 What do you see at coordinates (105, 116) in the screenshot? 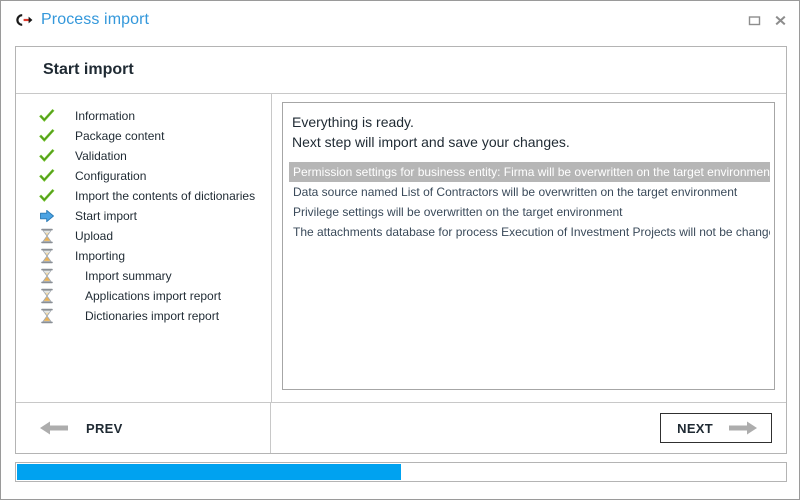
I see `step-label: Information` at bounding box center [105, 116].